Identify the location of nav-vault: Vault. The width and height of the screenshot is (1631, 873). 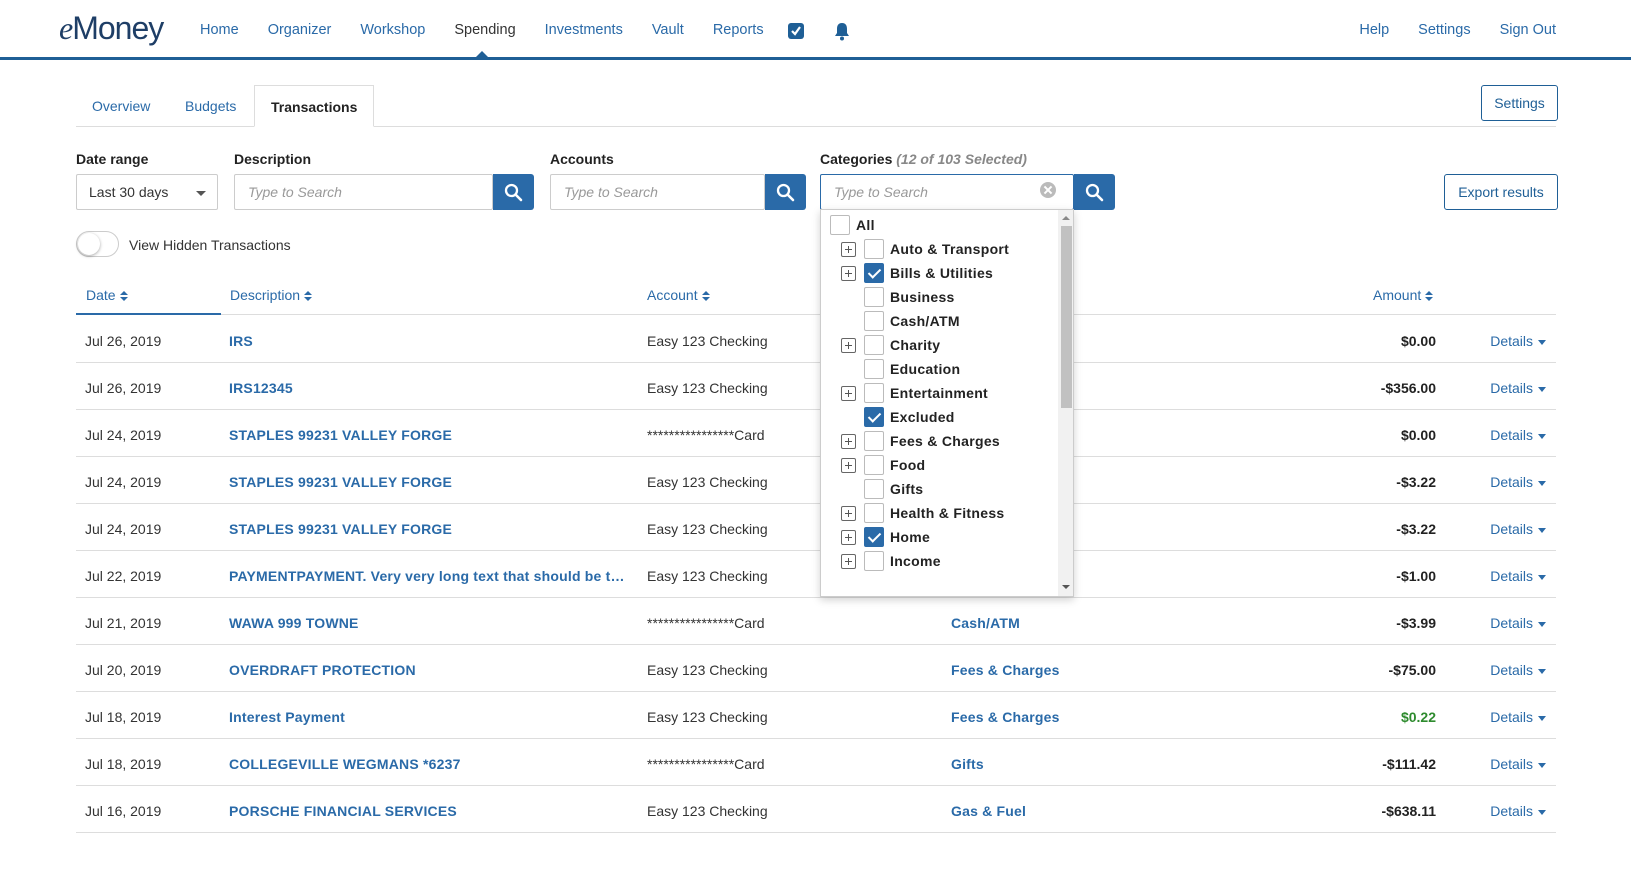
(668, 30).